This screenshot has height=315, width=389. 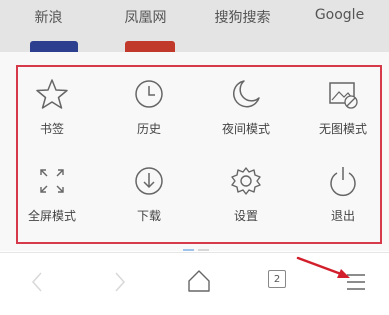 I want to click on star-icon, so click(x=52, y=94).